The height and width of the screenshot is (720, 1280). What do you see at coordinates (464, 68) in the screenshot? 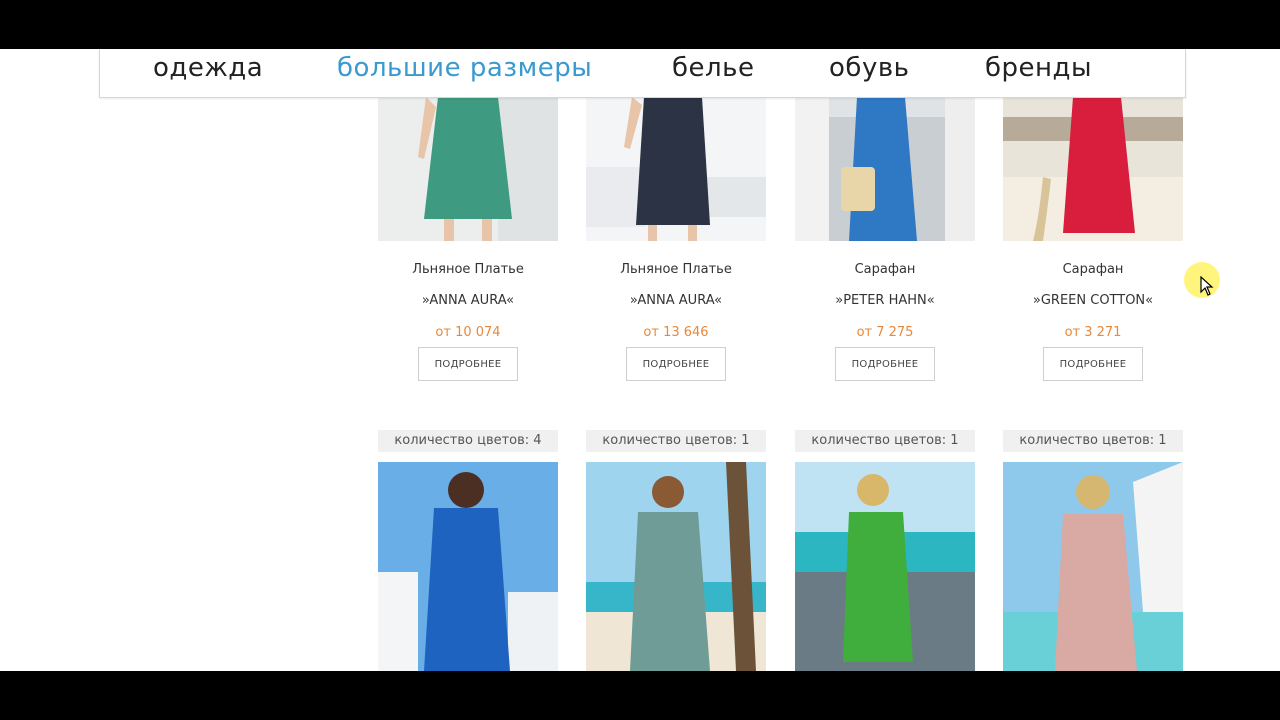
I see `nav-item-plus-sizes: большие размеры` at bounding box center [464, 68].